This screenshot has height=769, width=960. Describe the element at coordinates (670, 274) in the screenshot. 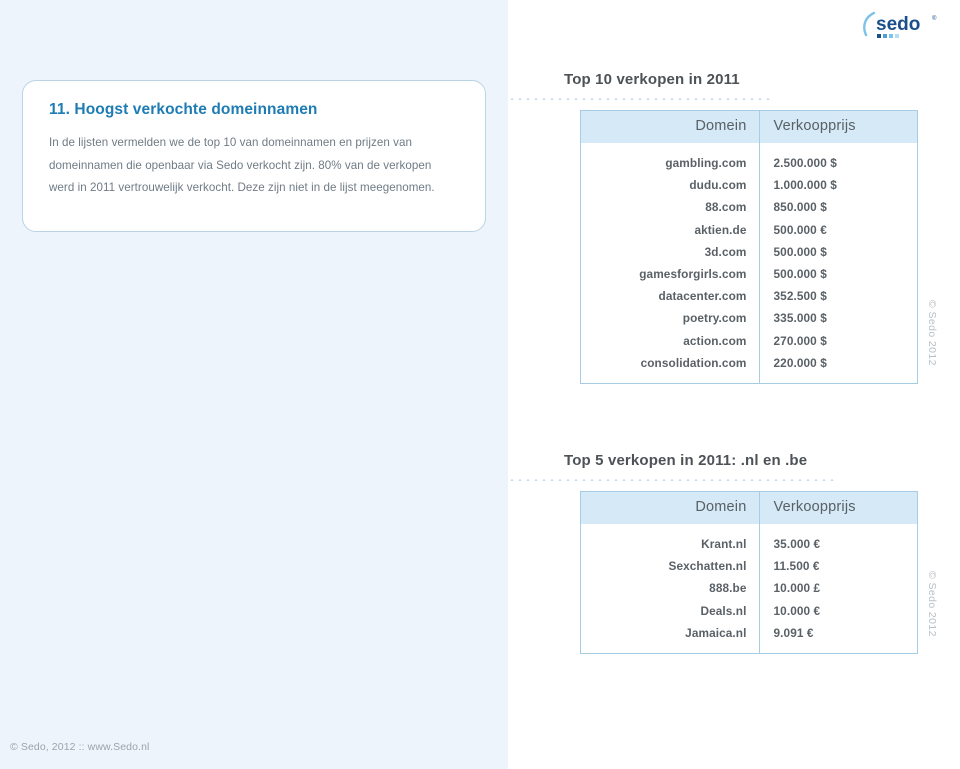

I see `cell-domain: gamesforgirls.com` at that location.